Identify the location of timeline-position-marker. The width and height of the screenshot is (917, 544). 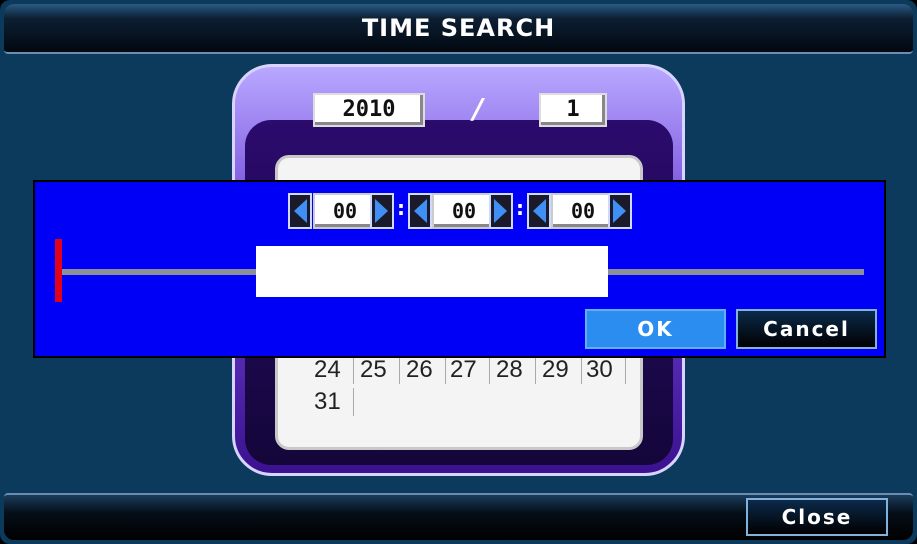
(58, 270).